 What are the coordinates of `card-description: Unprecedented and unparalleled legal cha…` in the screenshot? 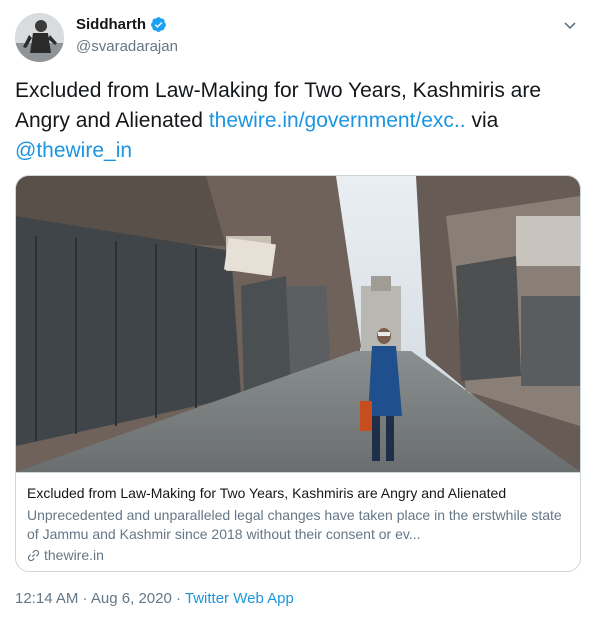 It's located at (294, 524).